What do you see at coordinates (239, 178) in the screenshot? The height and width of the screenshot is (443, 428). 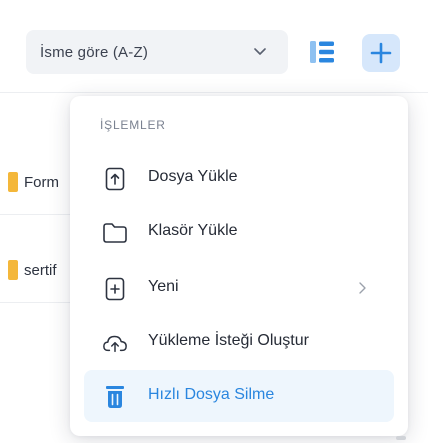 I see `menu-item-upload-file: Dosya Yükle` at bounding box center [239, 178].